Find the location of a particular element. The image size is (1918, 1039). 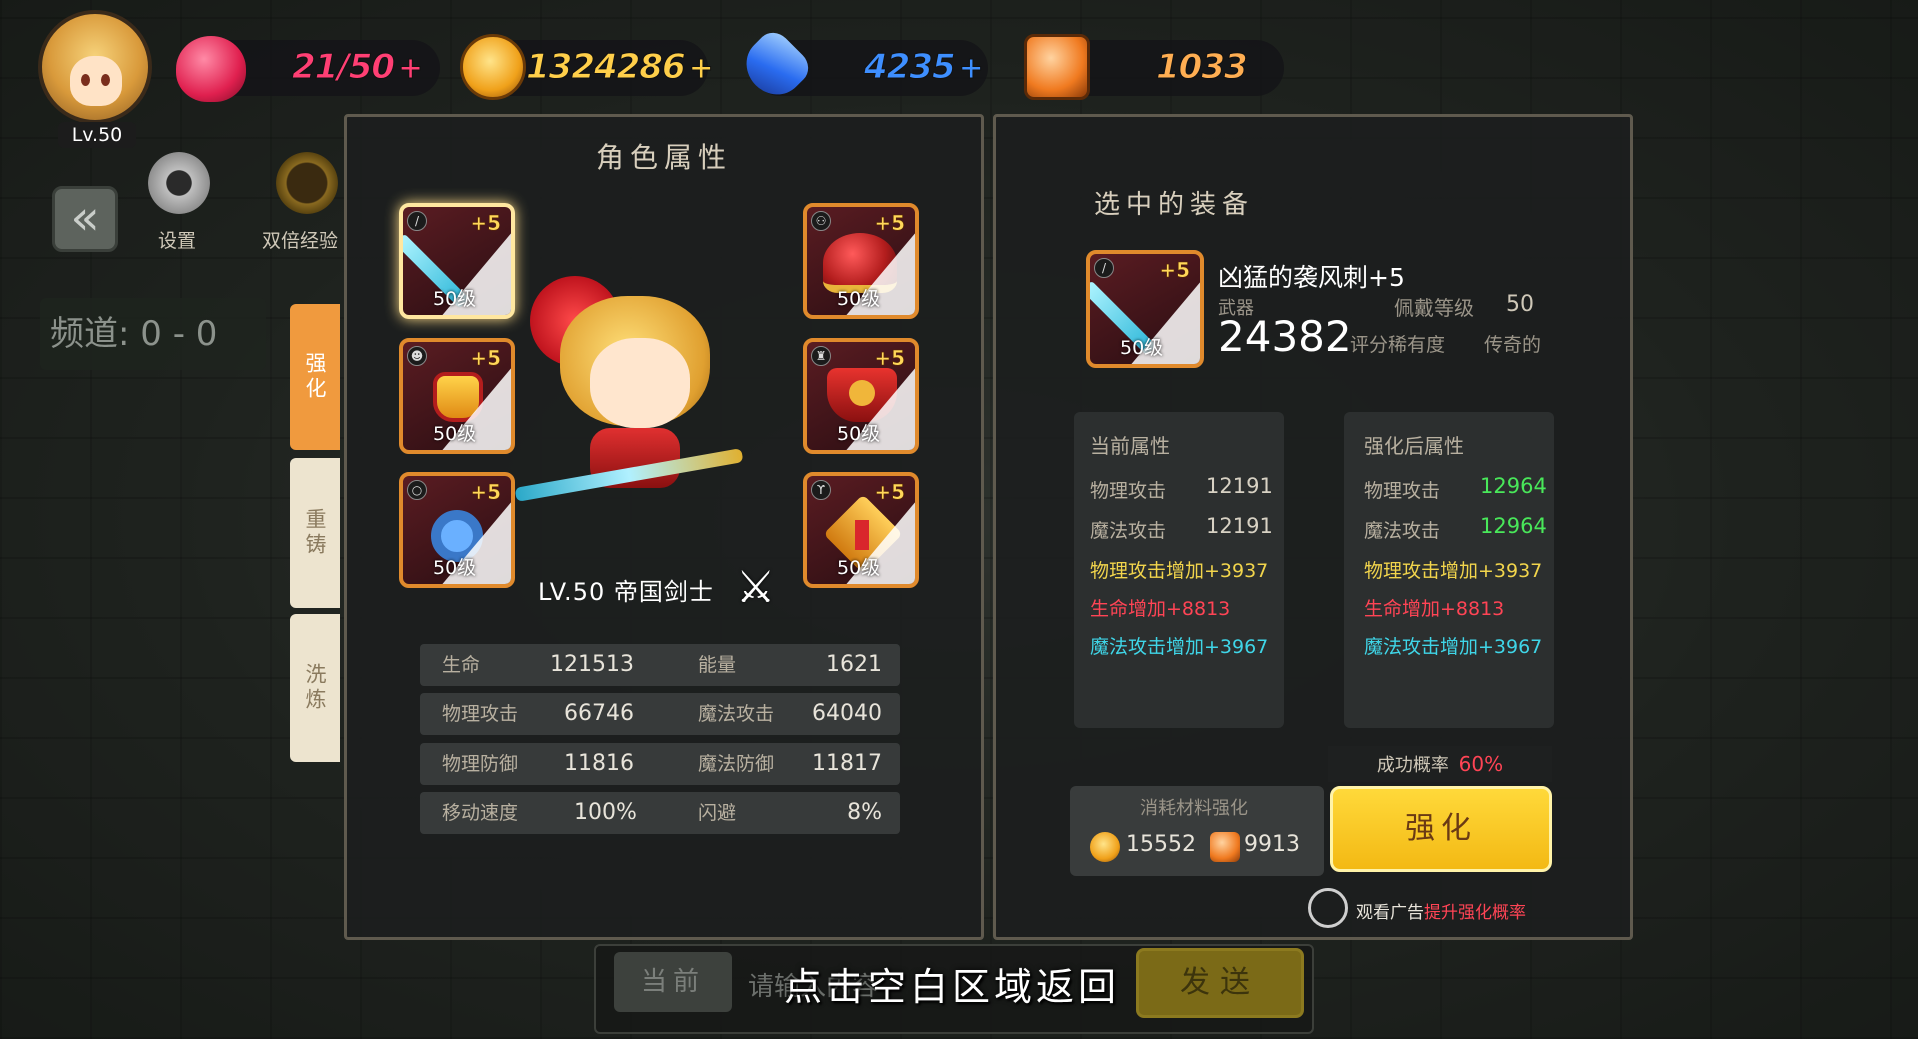

heart-icon is located at coordinates (211, 69).